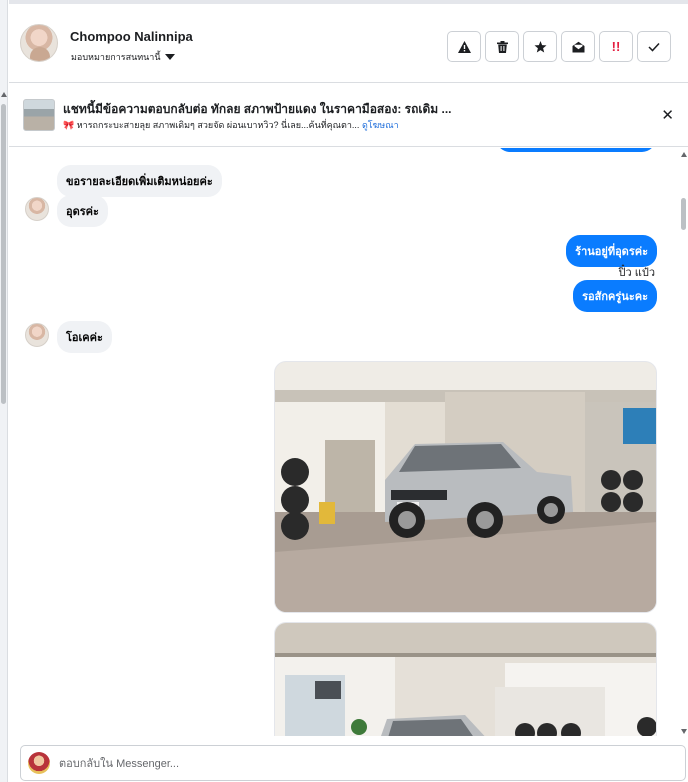 The height and width of the screenshot is (782, 688). What do you see at coordinates (169, 57) in the screenshot?
I see `caret-down-icon` at bounding box center [169, 57].